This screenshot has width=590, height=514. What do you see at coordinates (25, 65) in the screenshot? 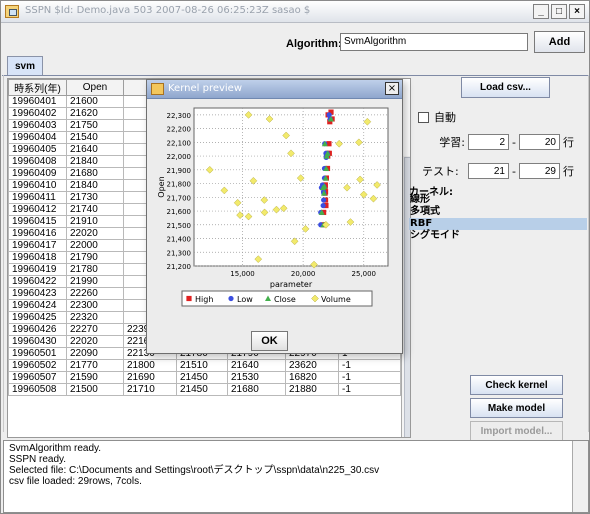
I see `tab-svm: svm` at bounding box center [25, 65].